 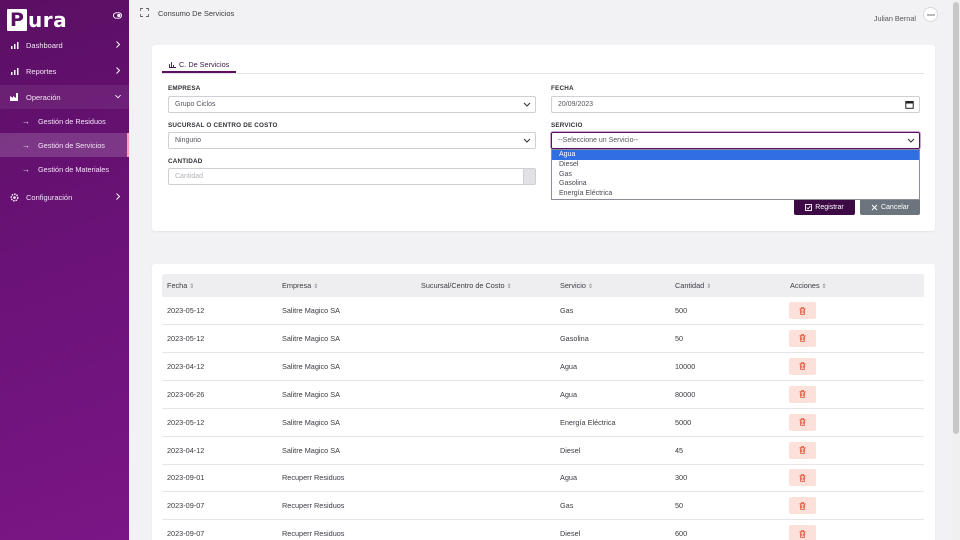 What do you see at coordinates (199, 65) in the screenshot?
I see `tab-servicios: C. De Servicios` at bounding box center [199, 65].